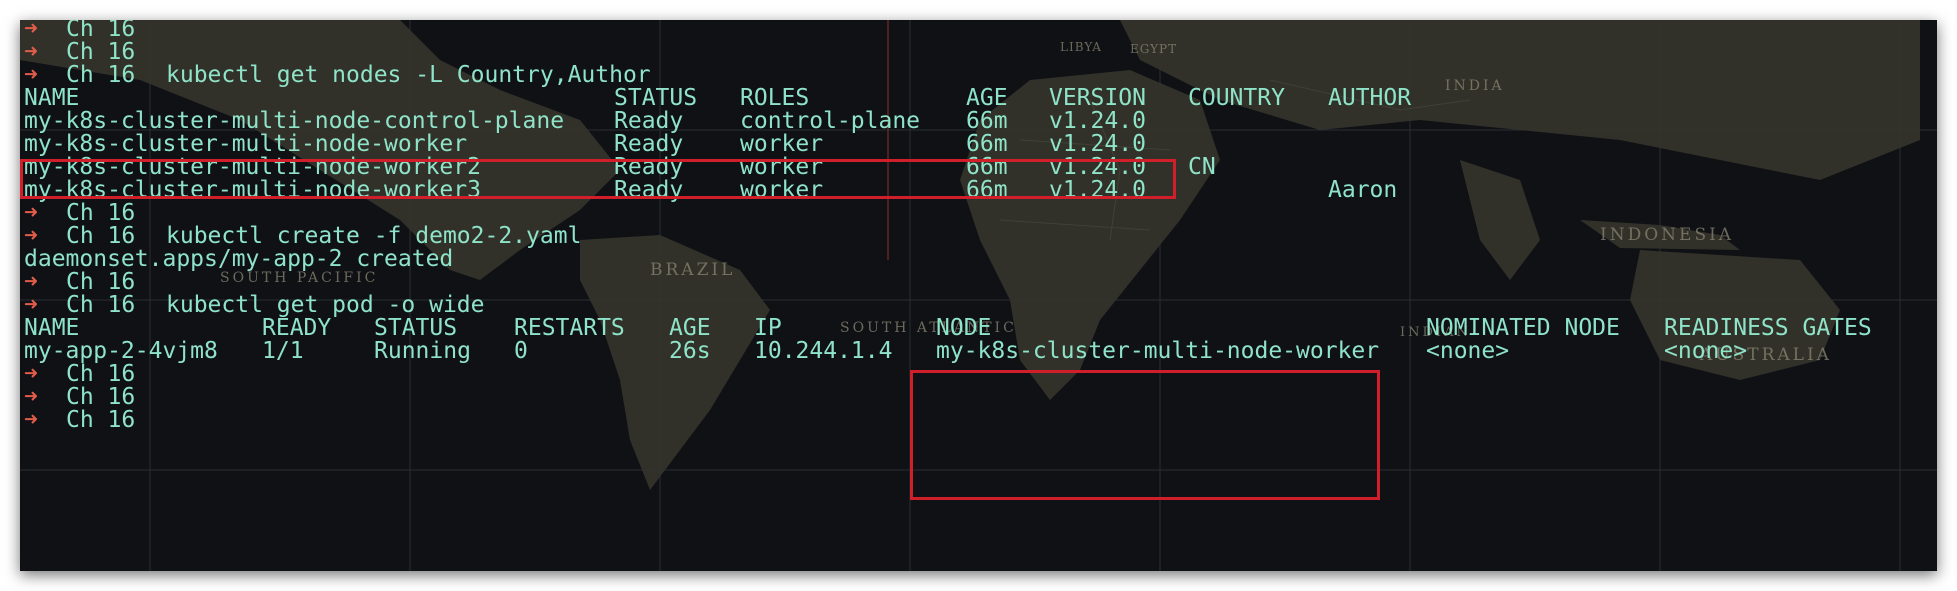 The image size is (1957, 591). Describe the element at coordinates (283, 351) in the screenshot. I see `pod-ready: 1/1` at that location.